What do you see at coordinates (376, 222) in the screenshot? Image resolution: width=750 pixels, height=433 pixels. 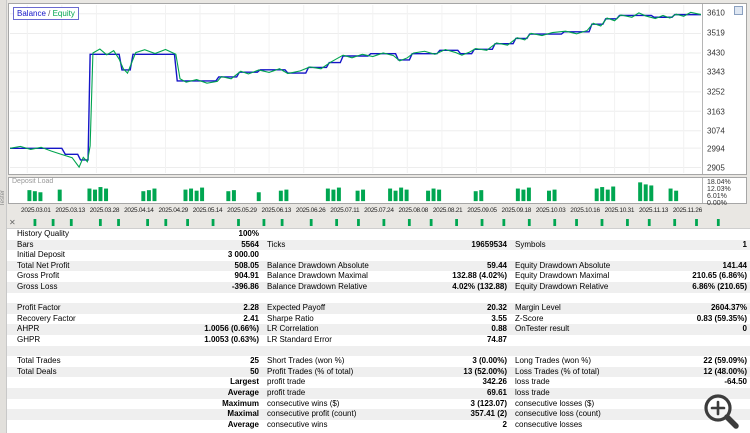 I see `trade-ticks-svg` at bounding box center [376, 222].